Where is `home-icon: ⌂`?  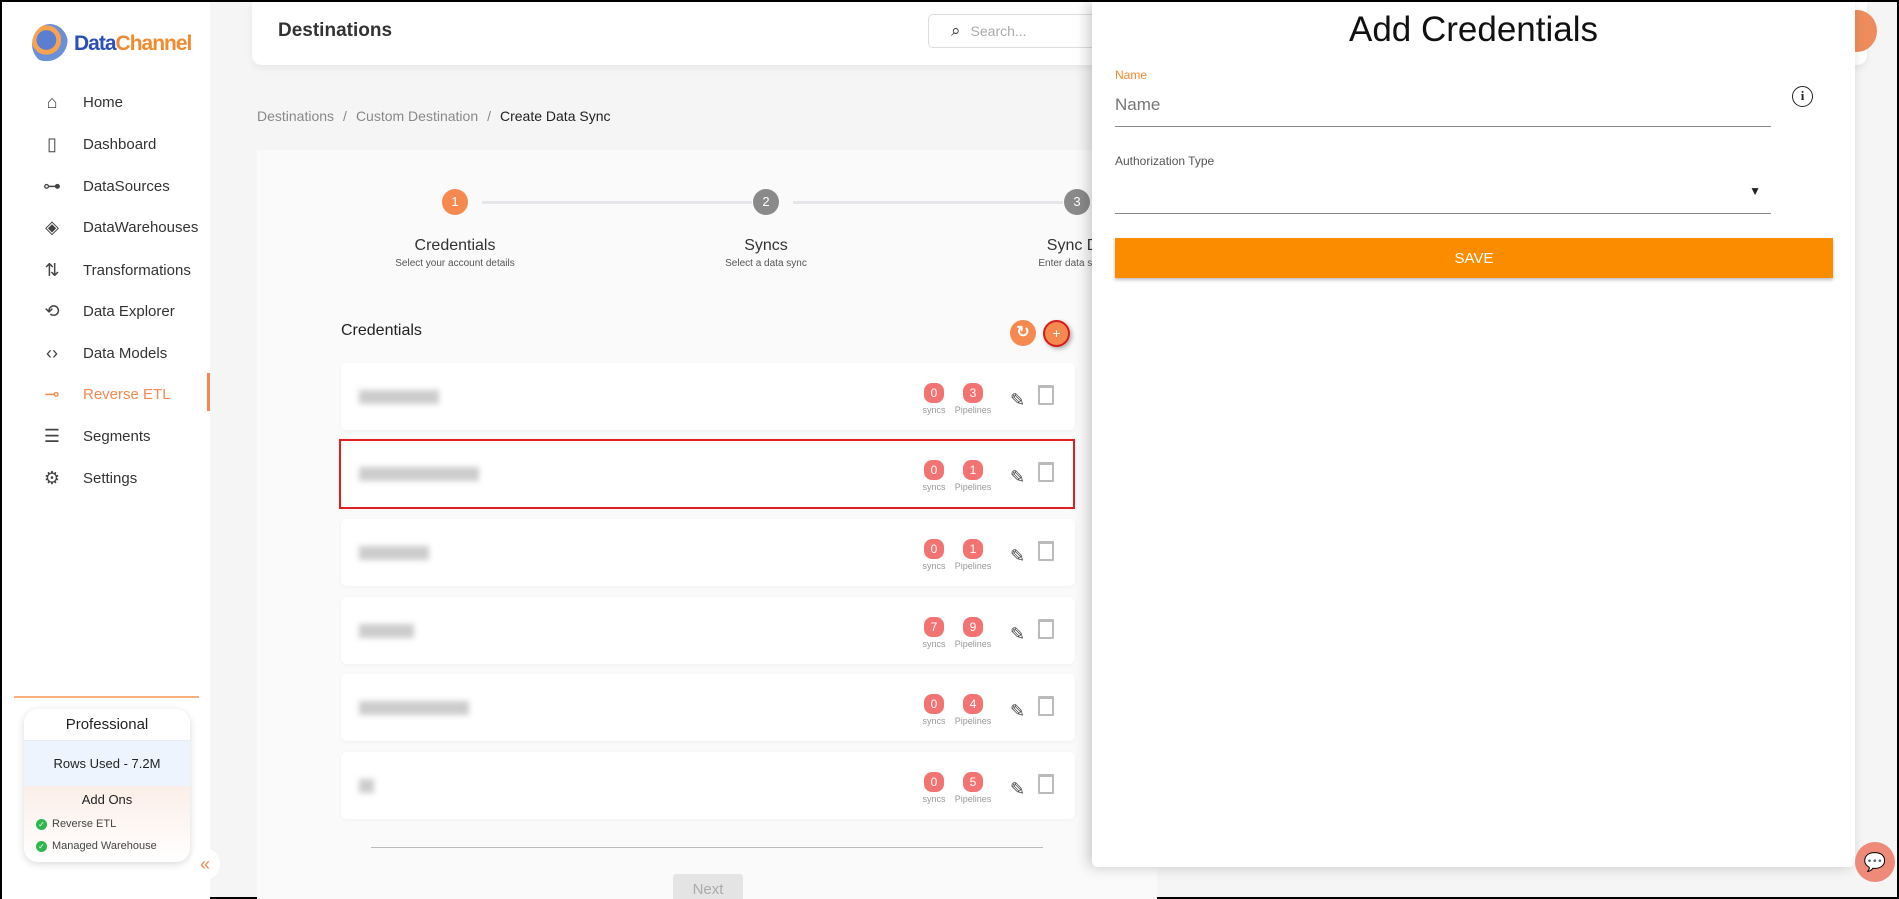 home-icon: ⌂ is located at coordinates (52, 101).